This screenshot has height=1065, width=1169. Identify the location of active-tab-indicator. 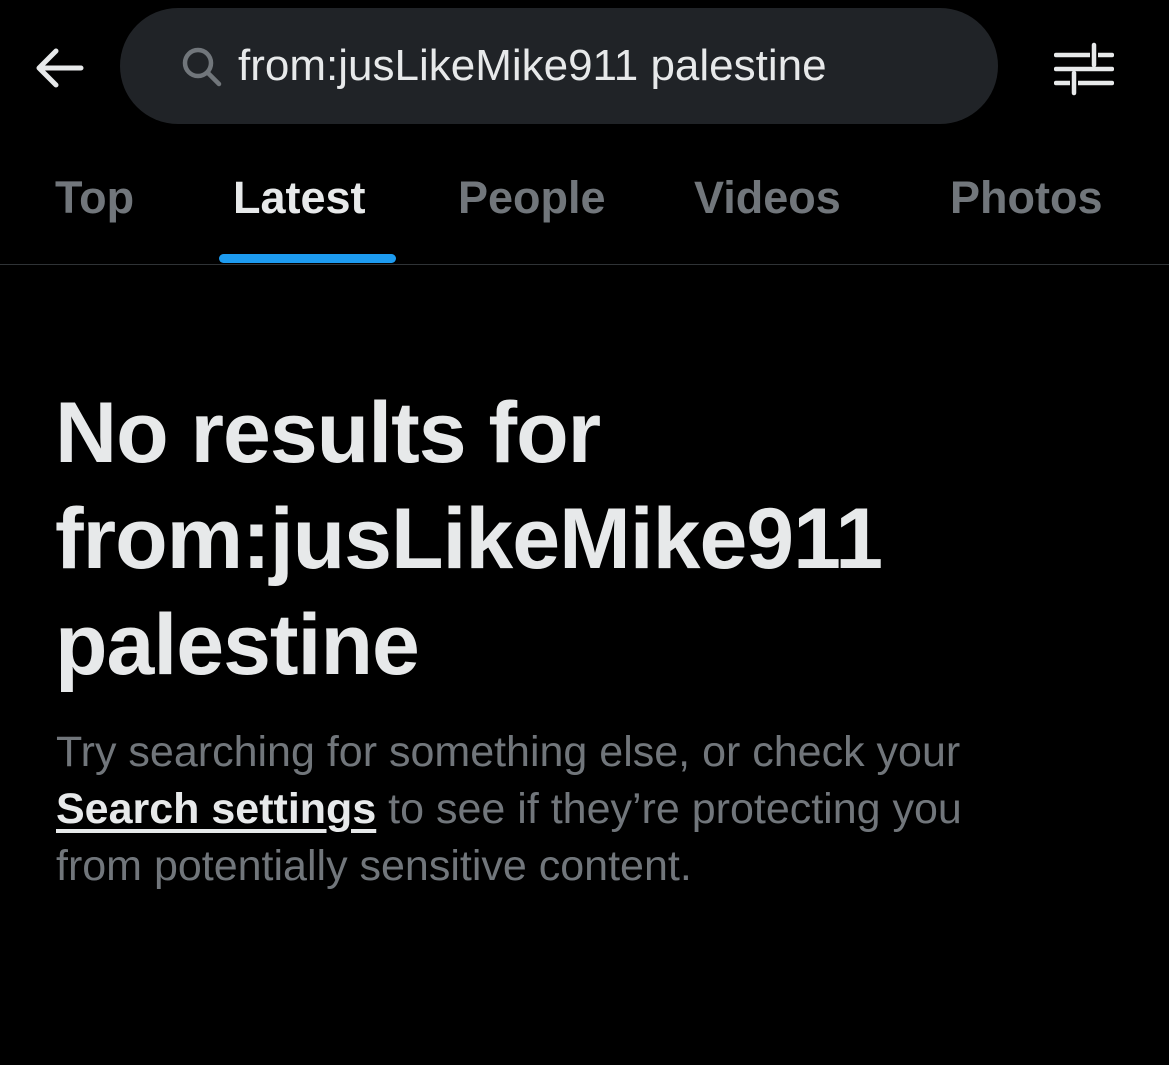
(307, 258).